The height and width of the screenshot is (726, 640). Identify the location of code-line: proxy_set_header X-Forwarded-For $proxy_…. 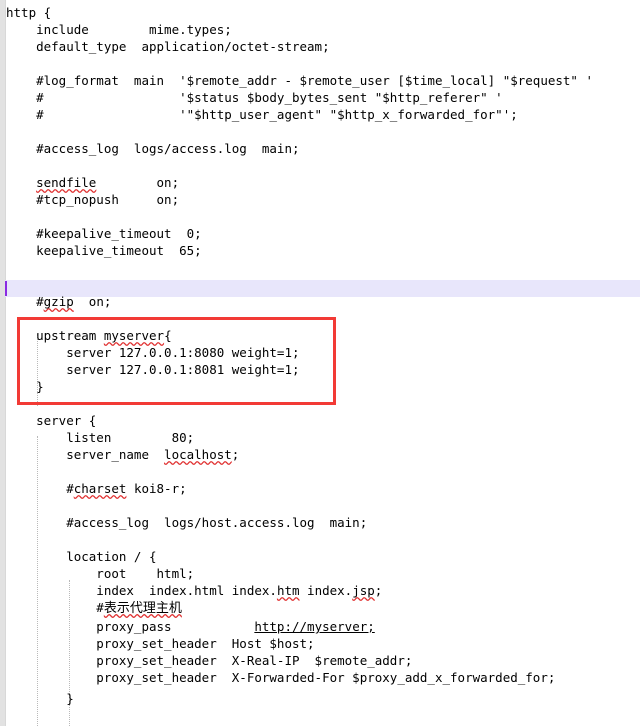
(281, 677).